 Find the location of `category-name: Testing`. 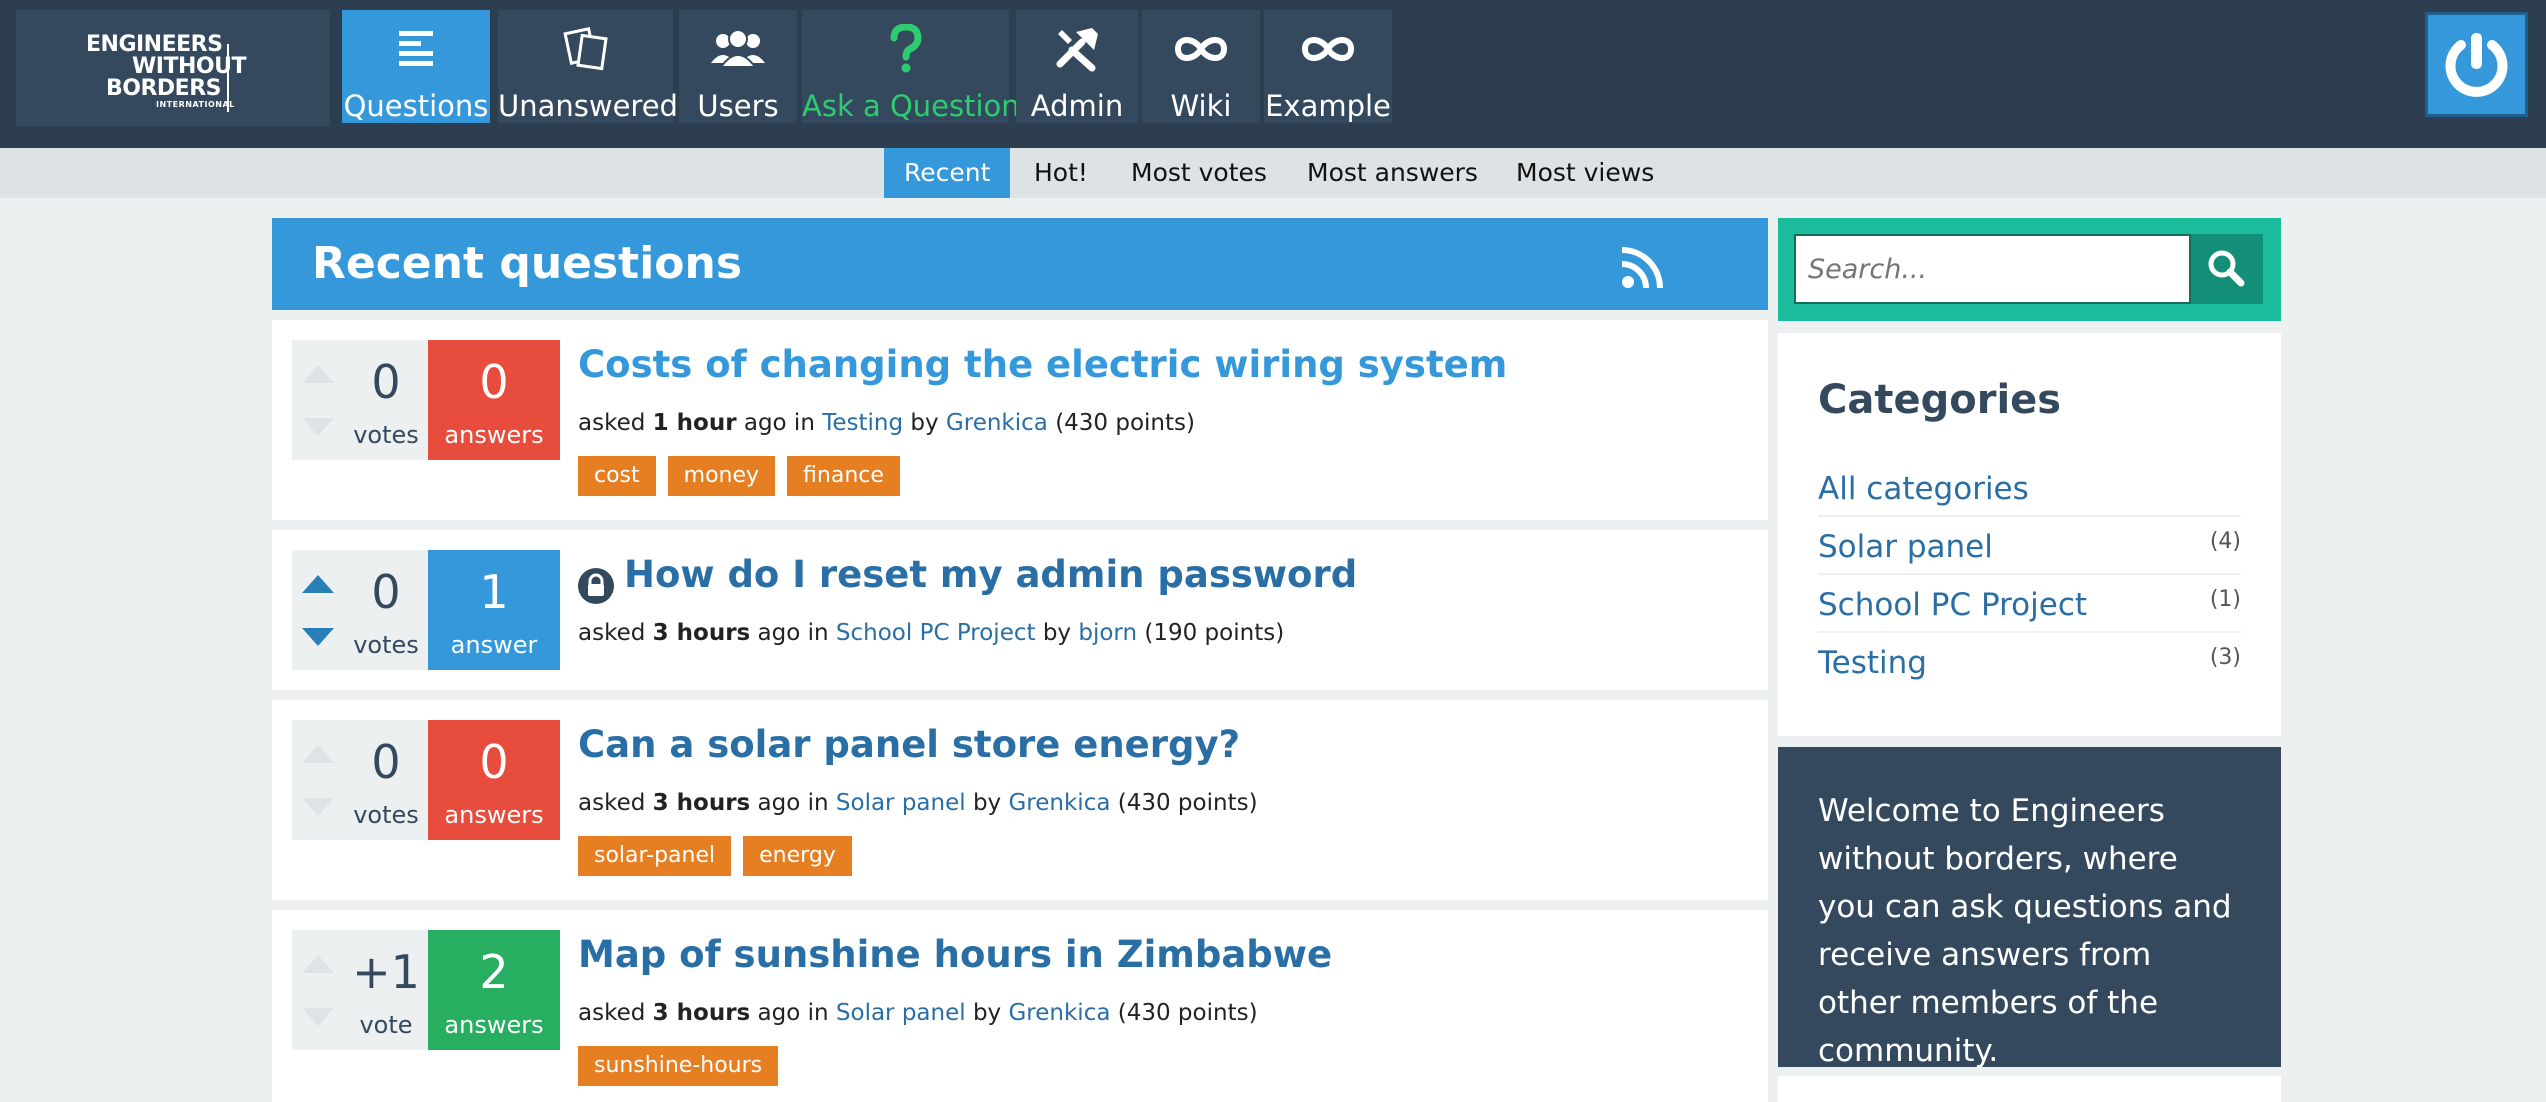

category-name: Testing is located at coordinates (1872, 663).